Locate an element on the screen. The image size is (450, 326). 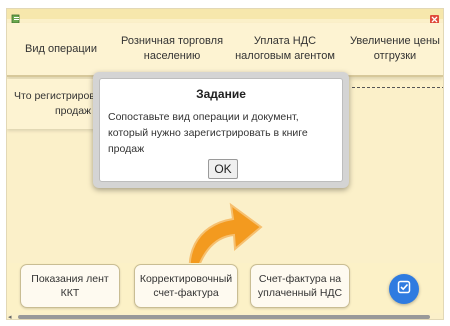
header-operation-type: Вид операции is located at coordinates (61, 48).